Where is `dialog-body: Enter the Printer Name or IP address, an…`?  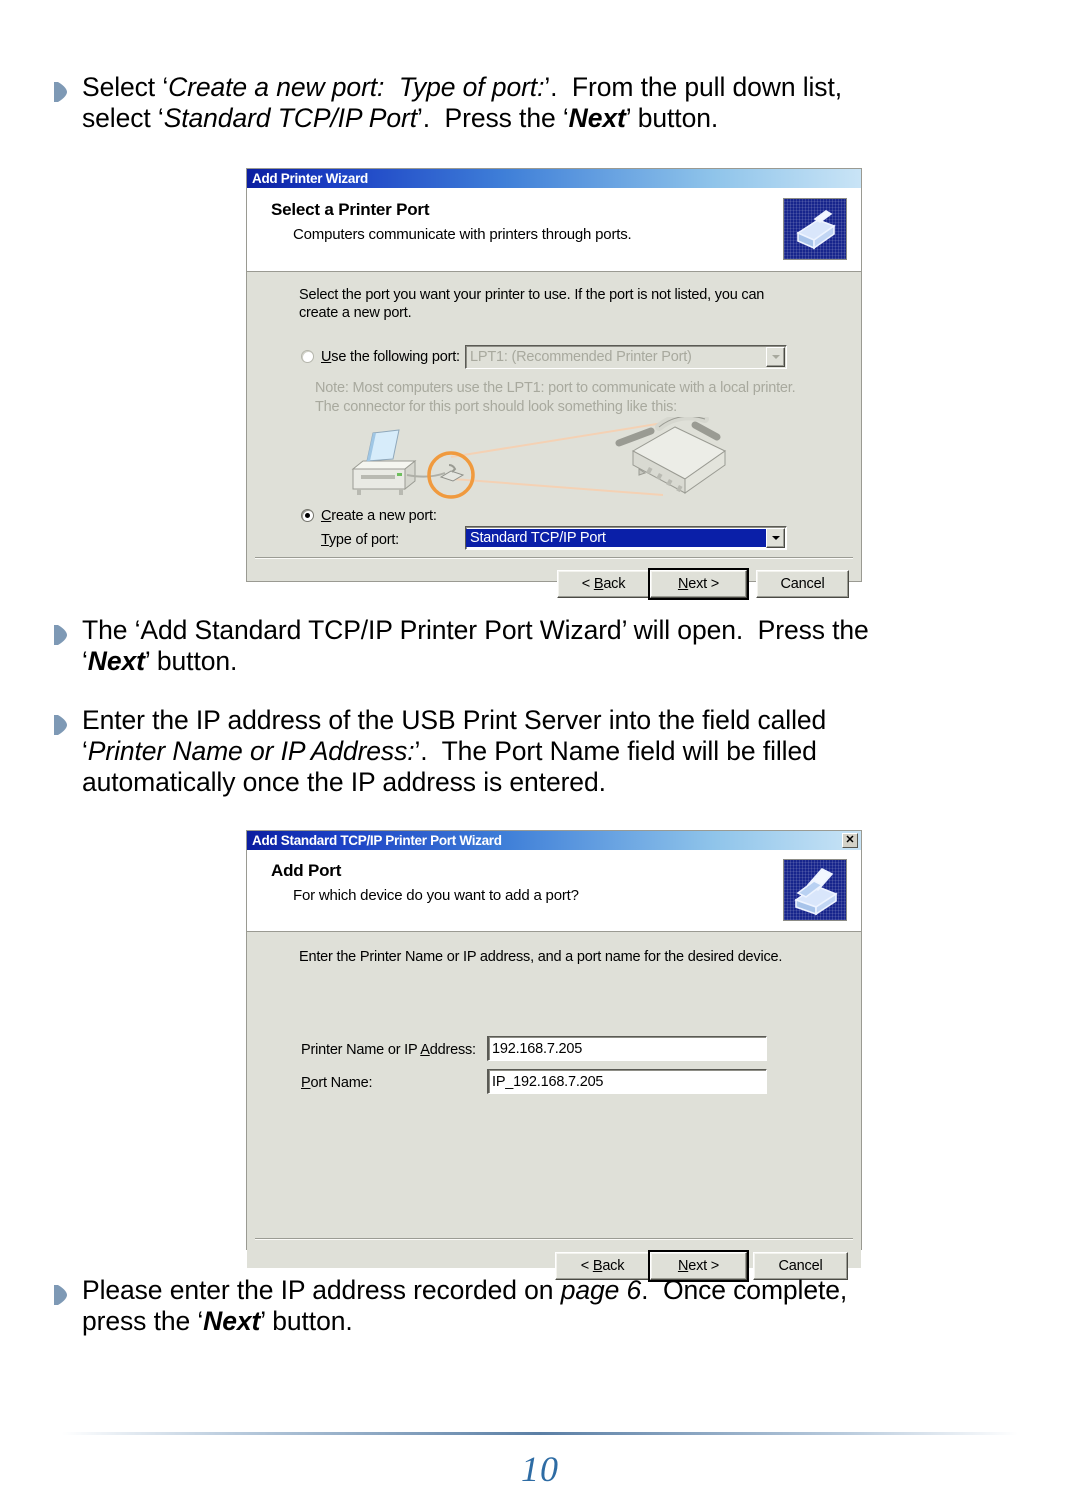
dialog-body: Enter the Printer Name or IP address, an… is located at coordinates (554, 1107).